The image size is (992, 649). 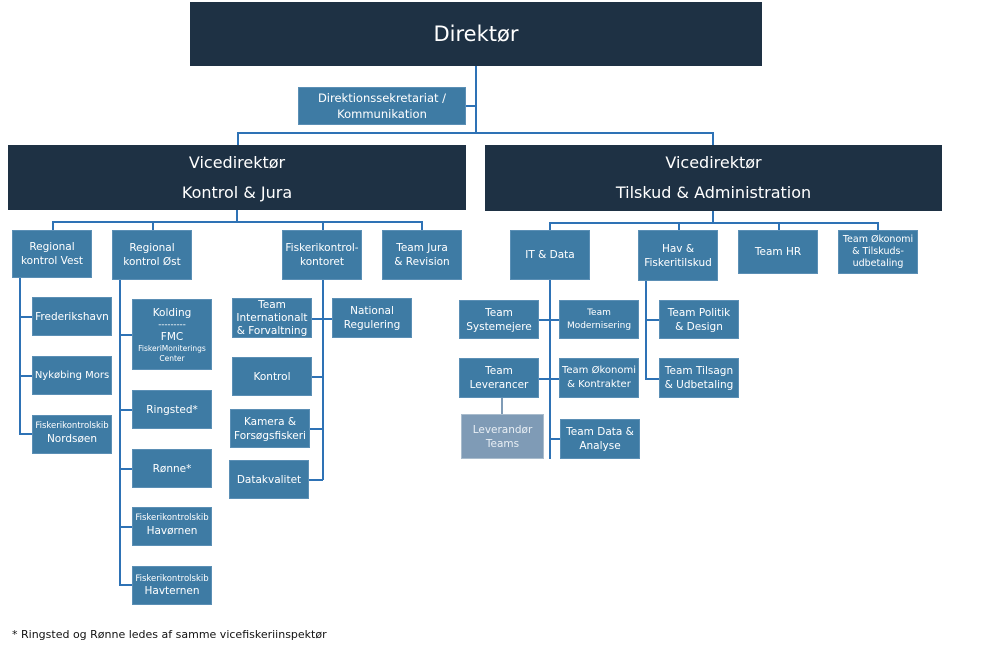 I want to click on unit-team-okonomi: Team Økonomi & Tilskuds- udbetaling, so click(x=878, y=252).